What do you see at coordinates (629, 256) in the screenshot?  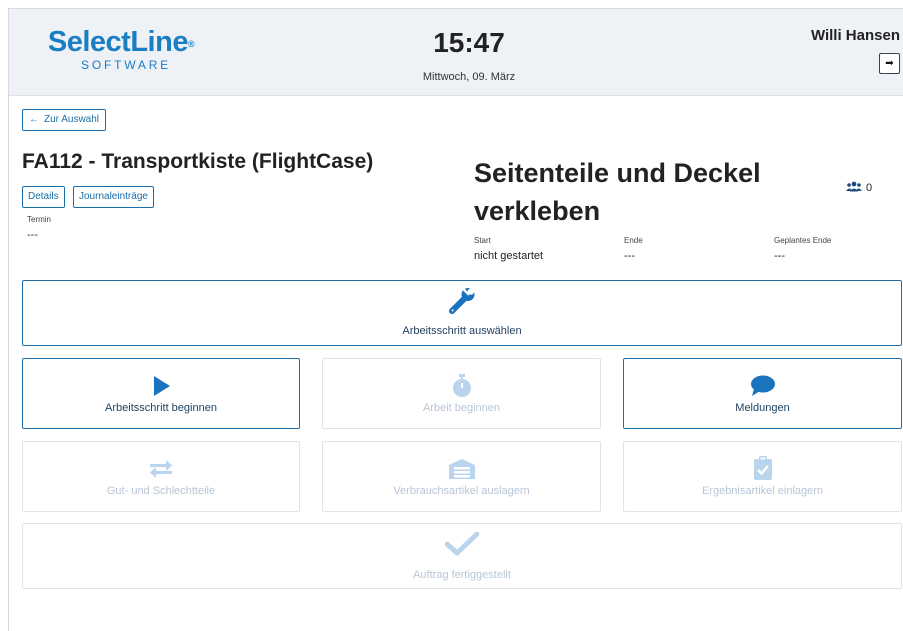 I see `end-value: ---` at bounding box center [629, 256].